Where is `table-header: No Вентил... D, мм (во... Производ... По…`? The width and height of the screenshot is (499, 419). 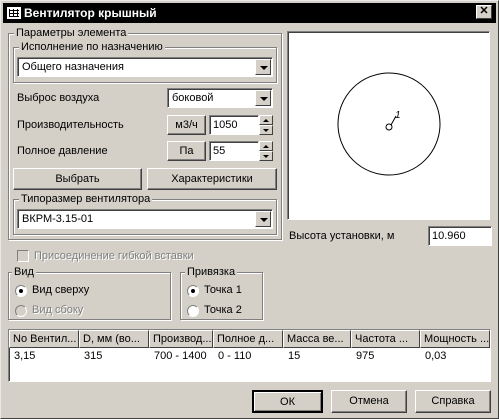 table-header: No Вентил... D, мм (во... Производ... По… is located at coordinates (249, 339).